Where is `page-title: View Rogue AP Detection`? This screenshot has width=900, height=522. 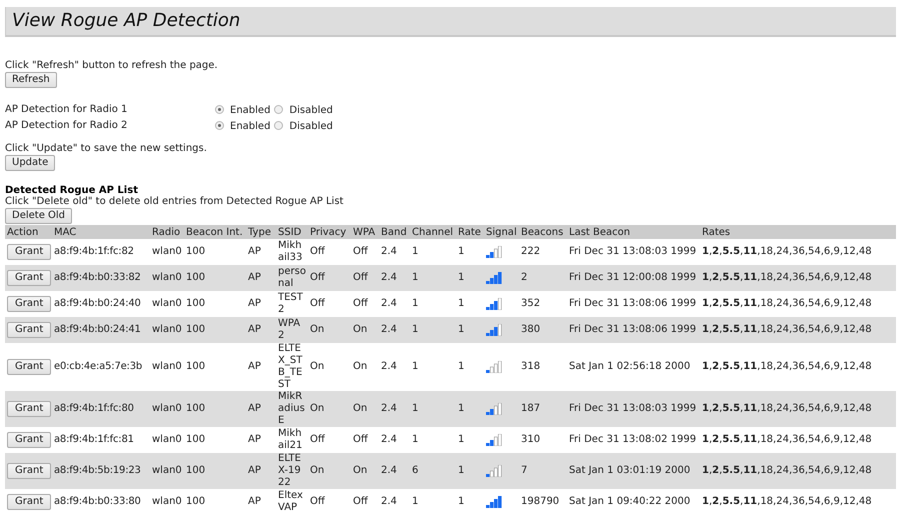 page-title: View Rogue AP Detection is located at coordinates (450, 22).